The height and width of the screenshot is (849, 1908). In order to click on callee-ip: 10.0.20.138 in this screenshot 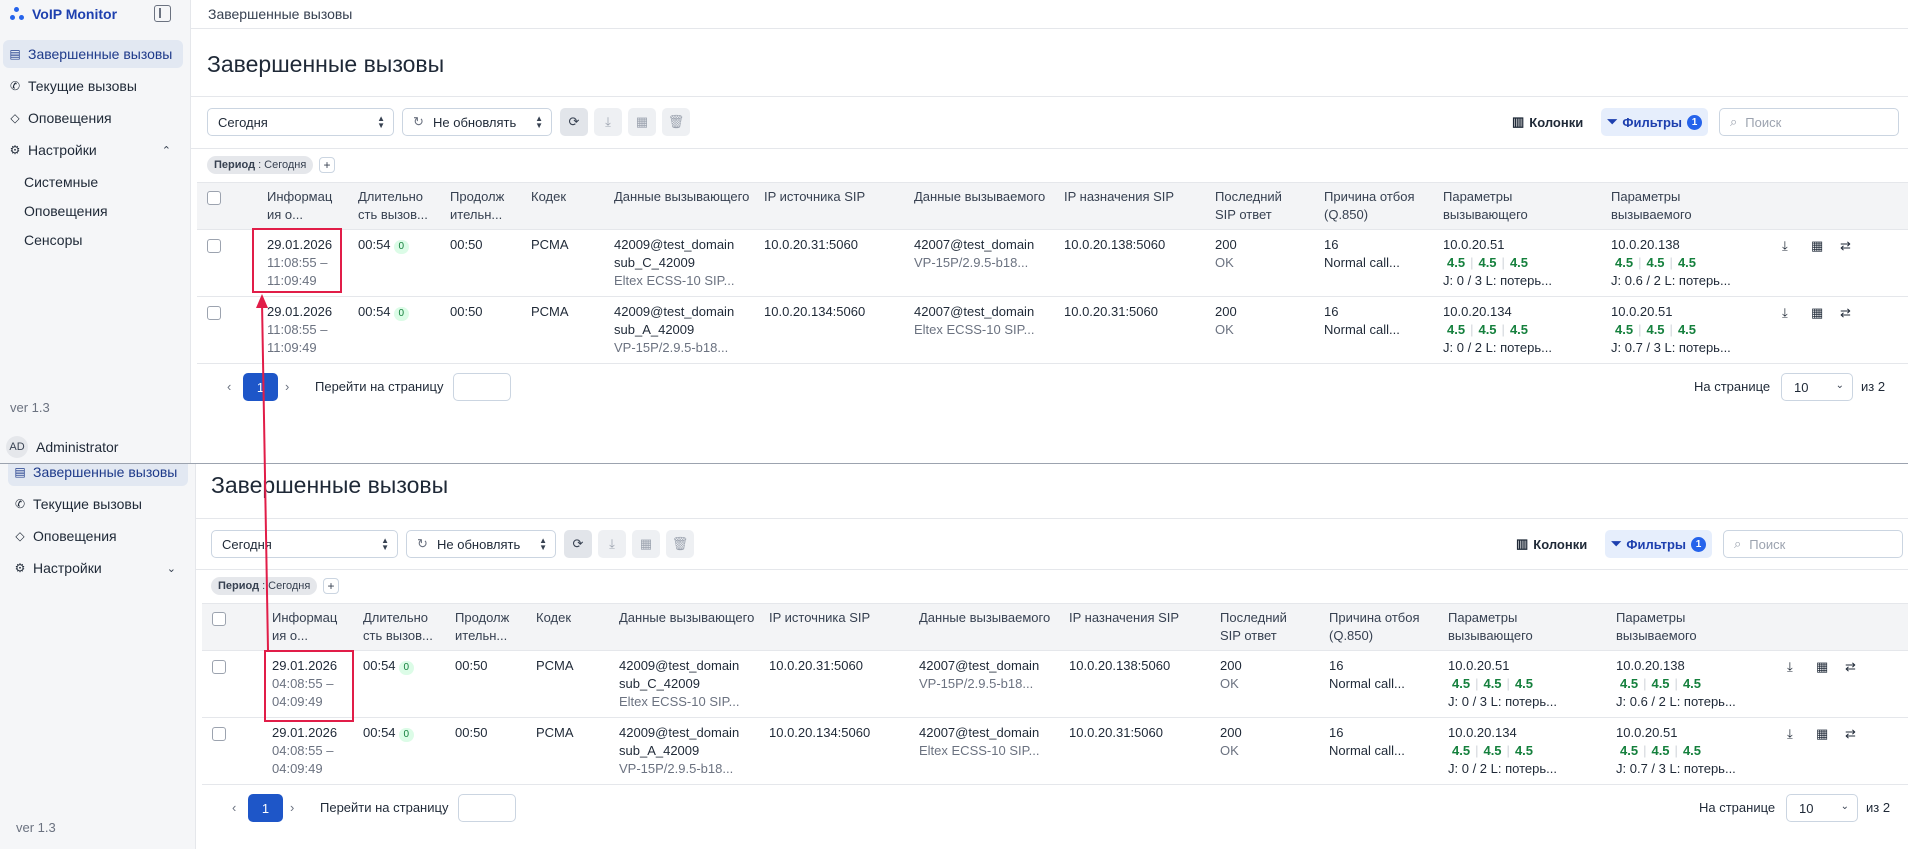, I will do `click(1650, 665)`.